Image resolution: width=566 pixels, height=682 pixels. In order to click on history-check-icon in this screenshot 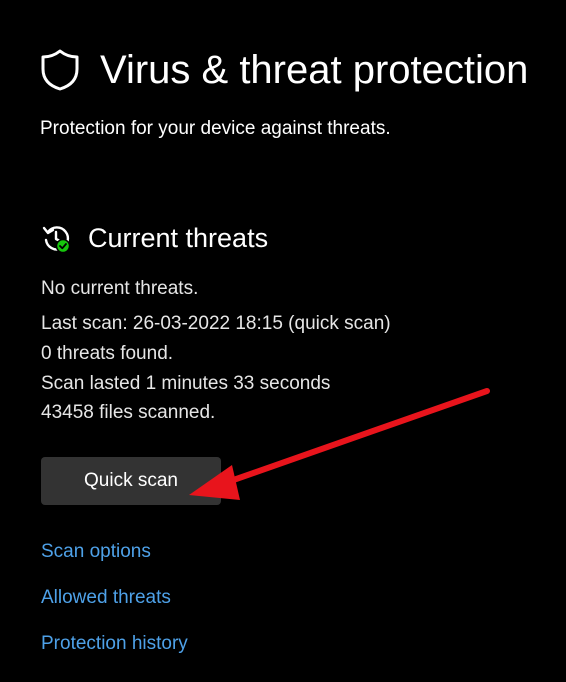, I will do `click(56, 240)`.